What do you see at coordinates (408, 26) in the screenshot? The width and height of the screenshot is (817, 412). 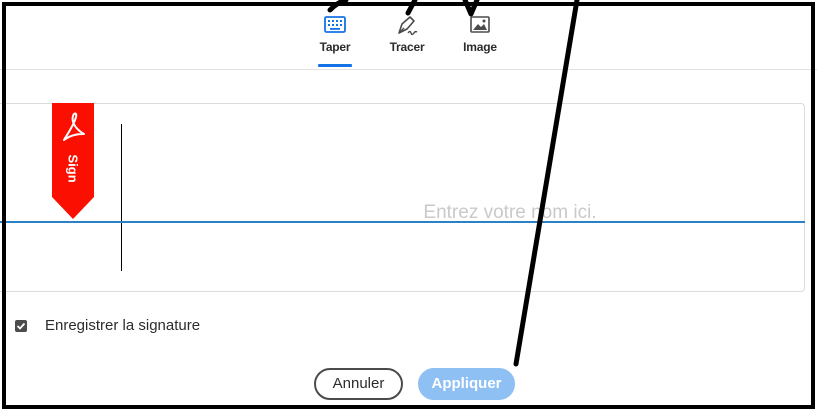 I see `pen-draw-icon` at bounding box center [408, 26].